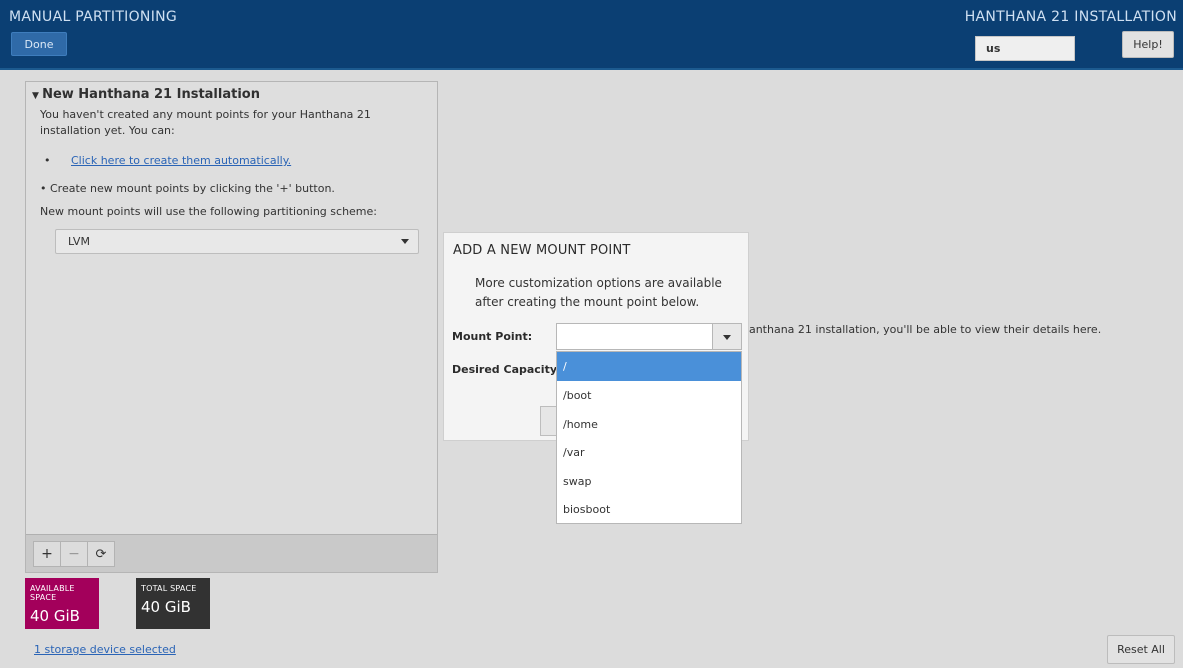 This screenshot has width=1183, height=668. Describe the element at coordinates (181, 160) in the screenshot. I see `auto-create-link: Click here to create them automatically.` at that location.